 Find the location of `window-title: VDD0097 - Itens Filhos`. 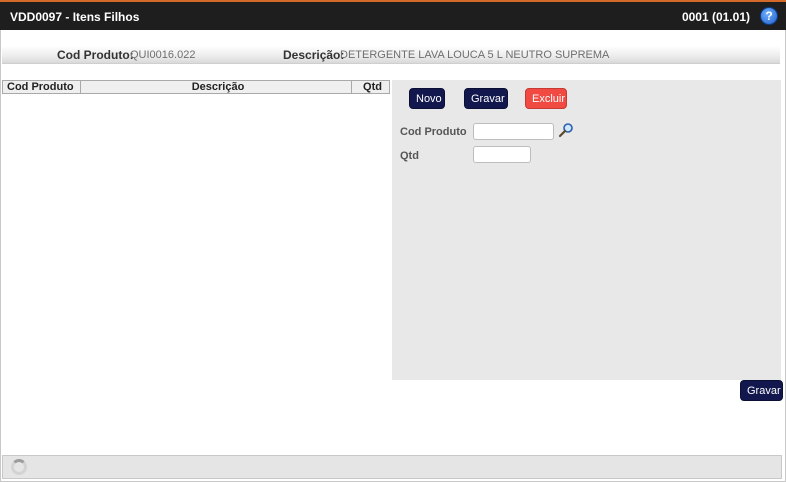

window-title: VDD0097 - Itens Filhos is located at coordinates (75, 17).